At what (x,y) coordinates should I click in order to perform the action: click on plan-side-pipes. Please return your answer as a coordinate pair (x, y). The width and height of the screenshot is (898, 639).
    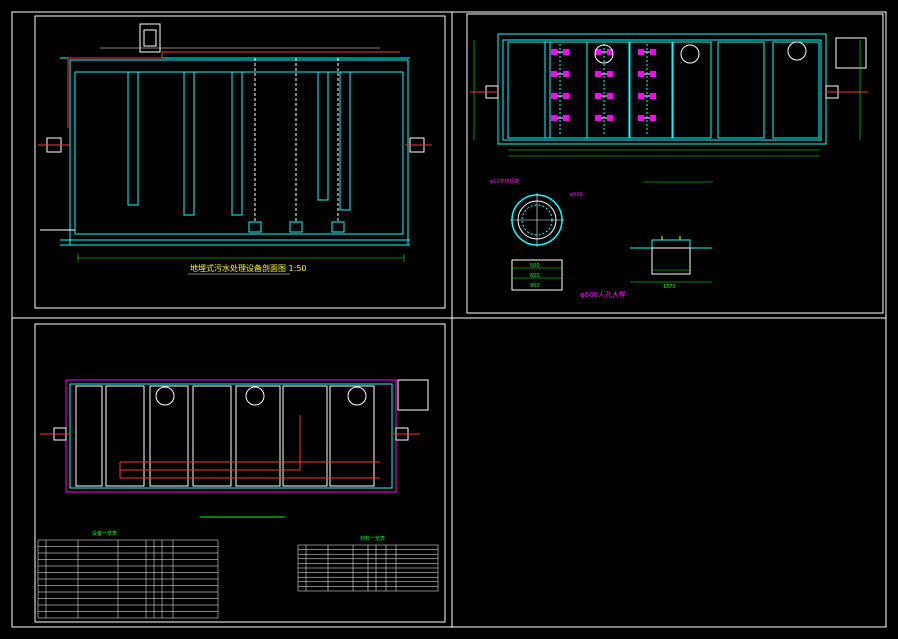
    Looking at the image, I should click on (669, 68).